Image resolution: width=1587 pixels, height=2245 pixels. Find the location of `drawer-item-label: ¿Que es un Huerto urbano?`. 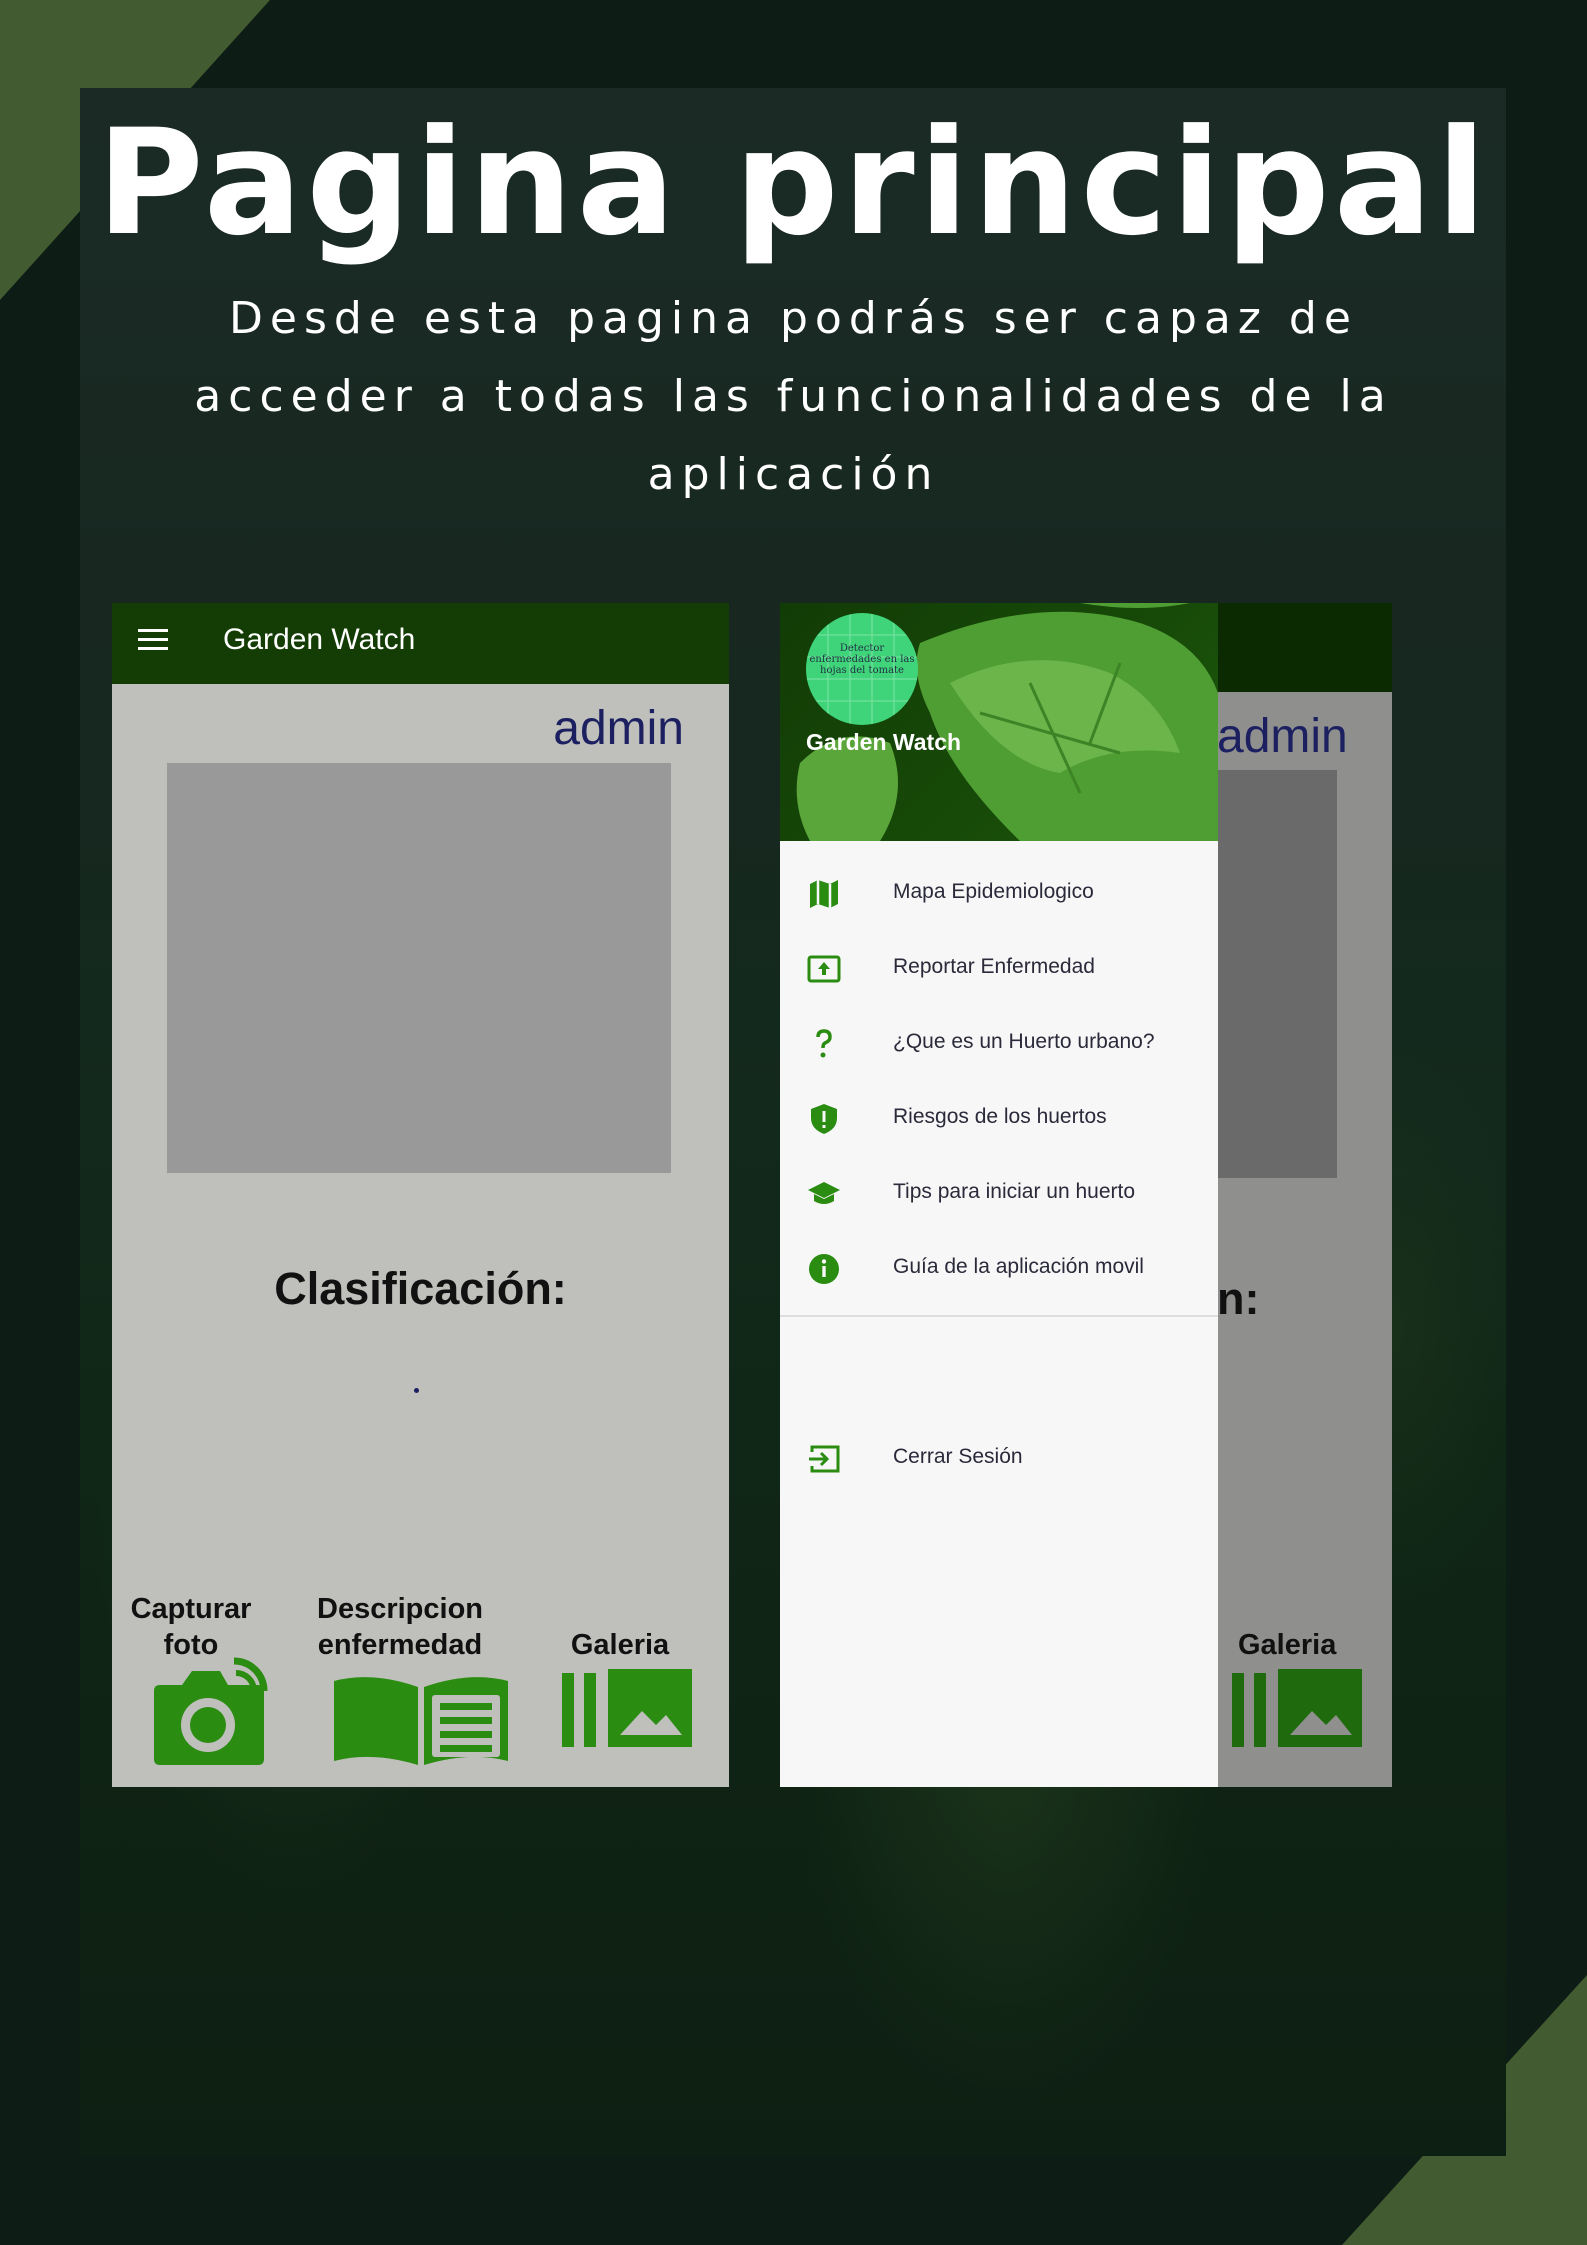

drawer-item-label: ¿Que es un Huerto urbano? is located at coordinates (1024, 1041).